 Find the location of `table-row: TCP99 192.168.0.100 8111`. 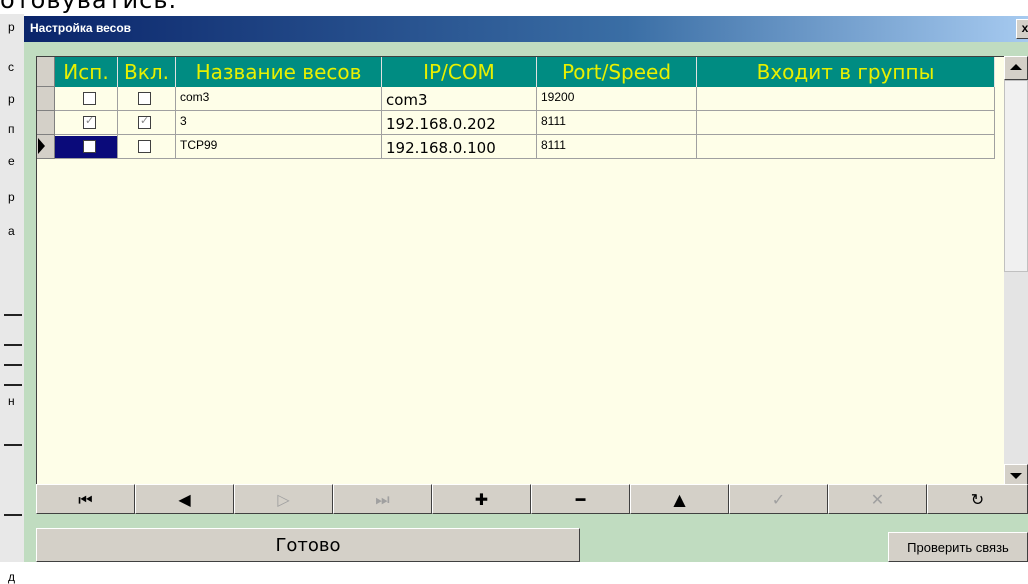

table-row: TCP99 192.168.0.100 8111 is located at coordinates (516, 147).